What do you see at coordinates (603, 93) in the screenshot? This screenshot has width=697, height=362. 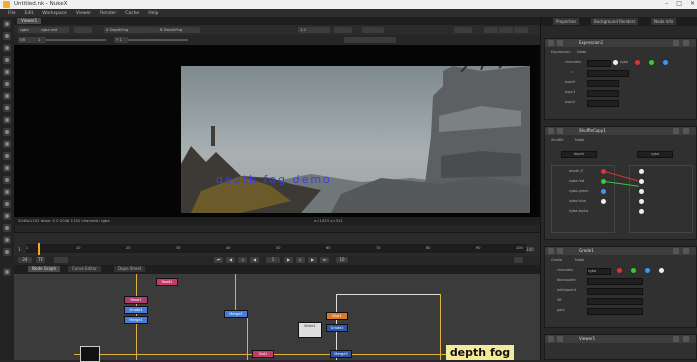 I see `expr1-field` at bounding box center [603, 93].